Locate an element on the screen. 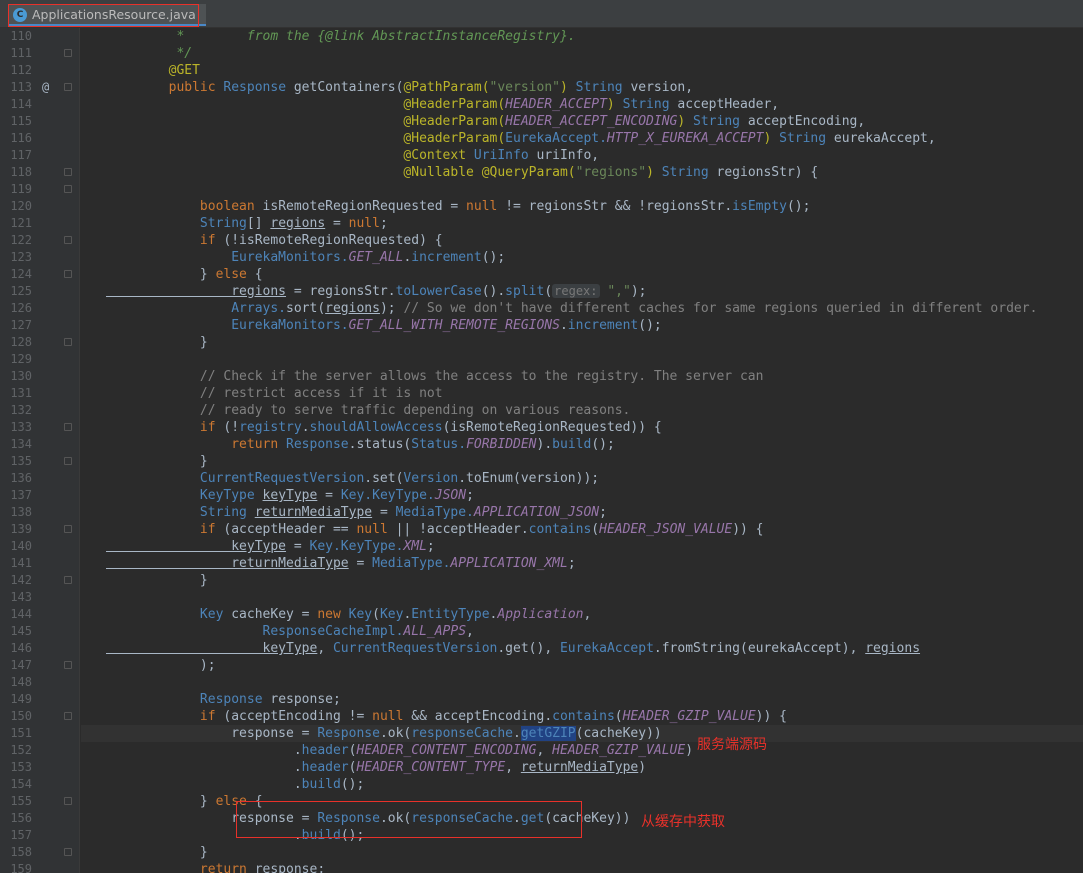 Image resolution: width=1083 pixels, height=873 pixels. line-number: 115 is located at coordinates (16, 121).